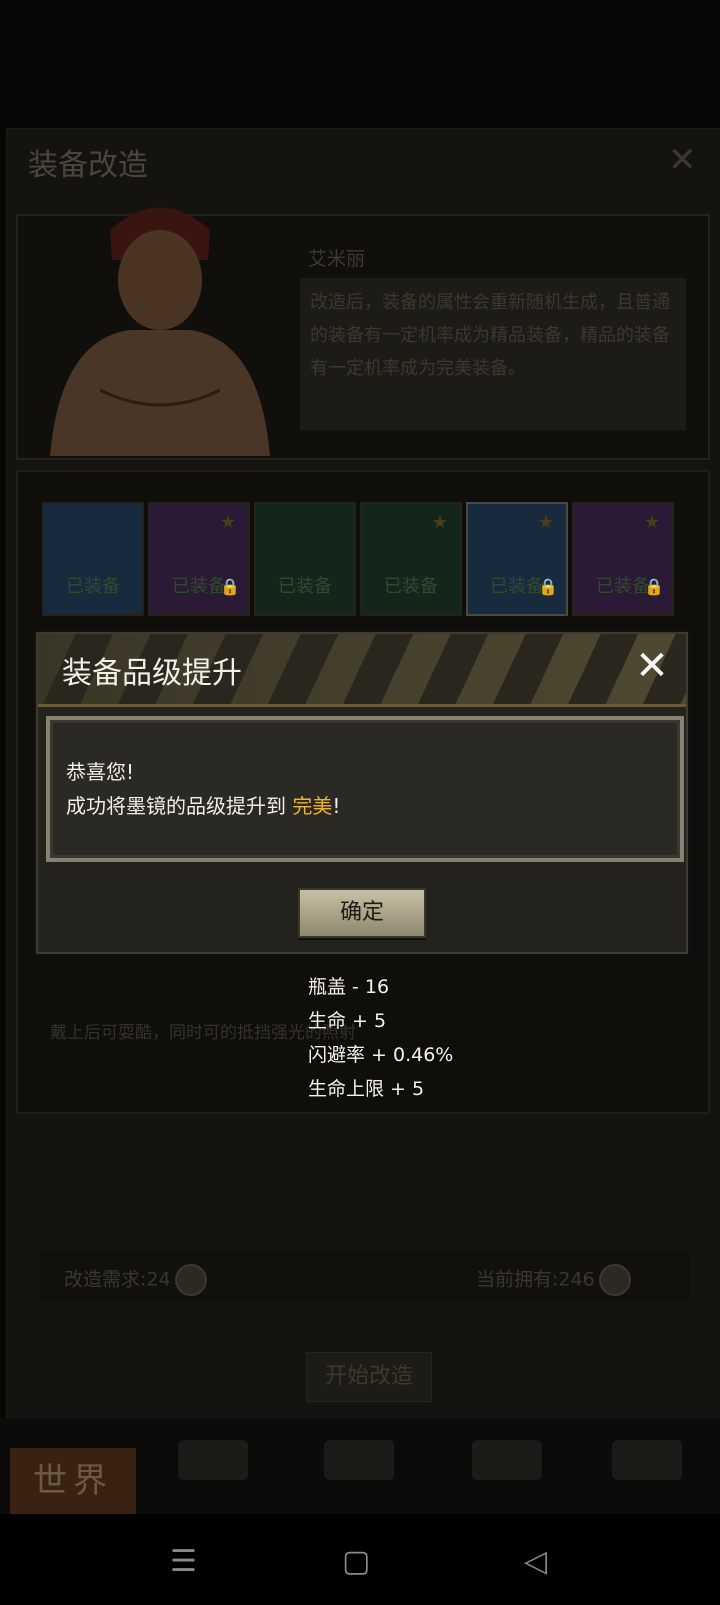  What do you see at coordinates (507, 1460) in the screenshot?
I see `building-icon` at bounding box center [507, 1460].